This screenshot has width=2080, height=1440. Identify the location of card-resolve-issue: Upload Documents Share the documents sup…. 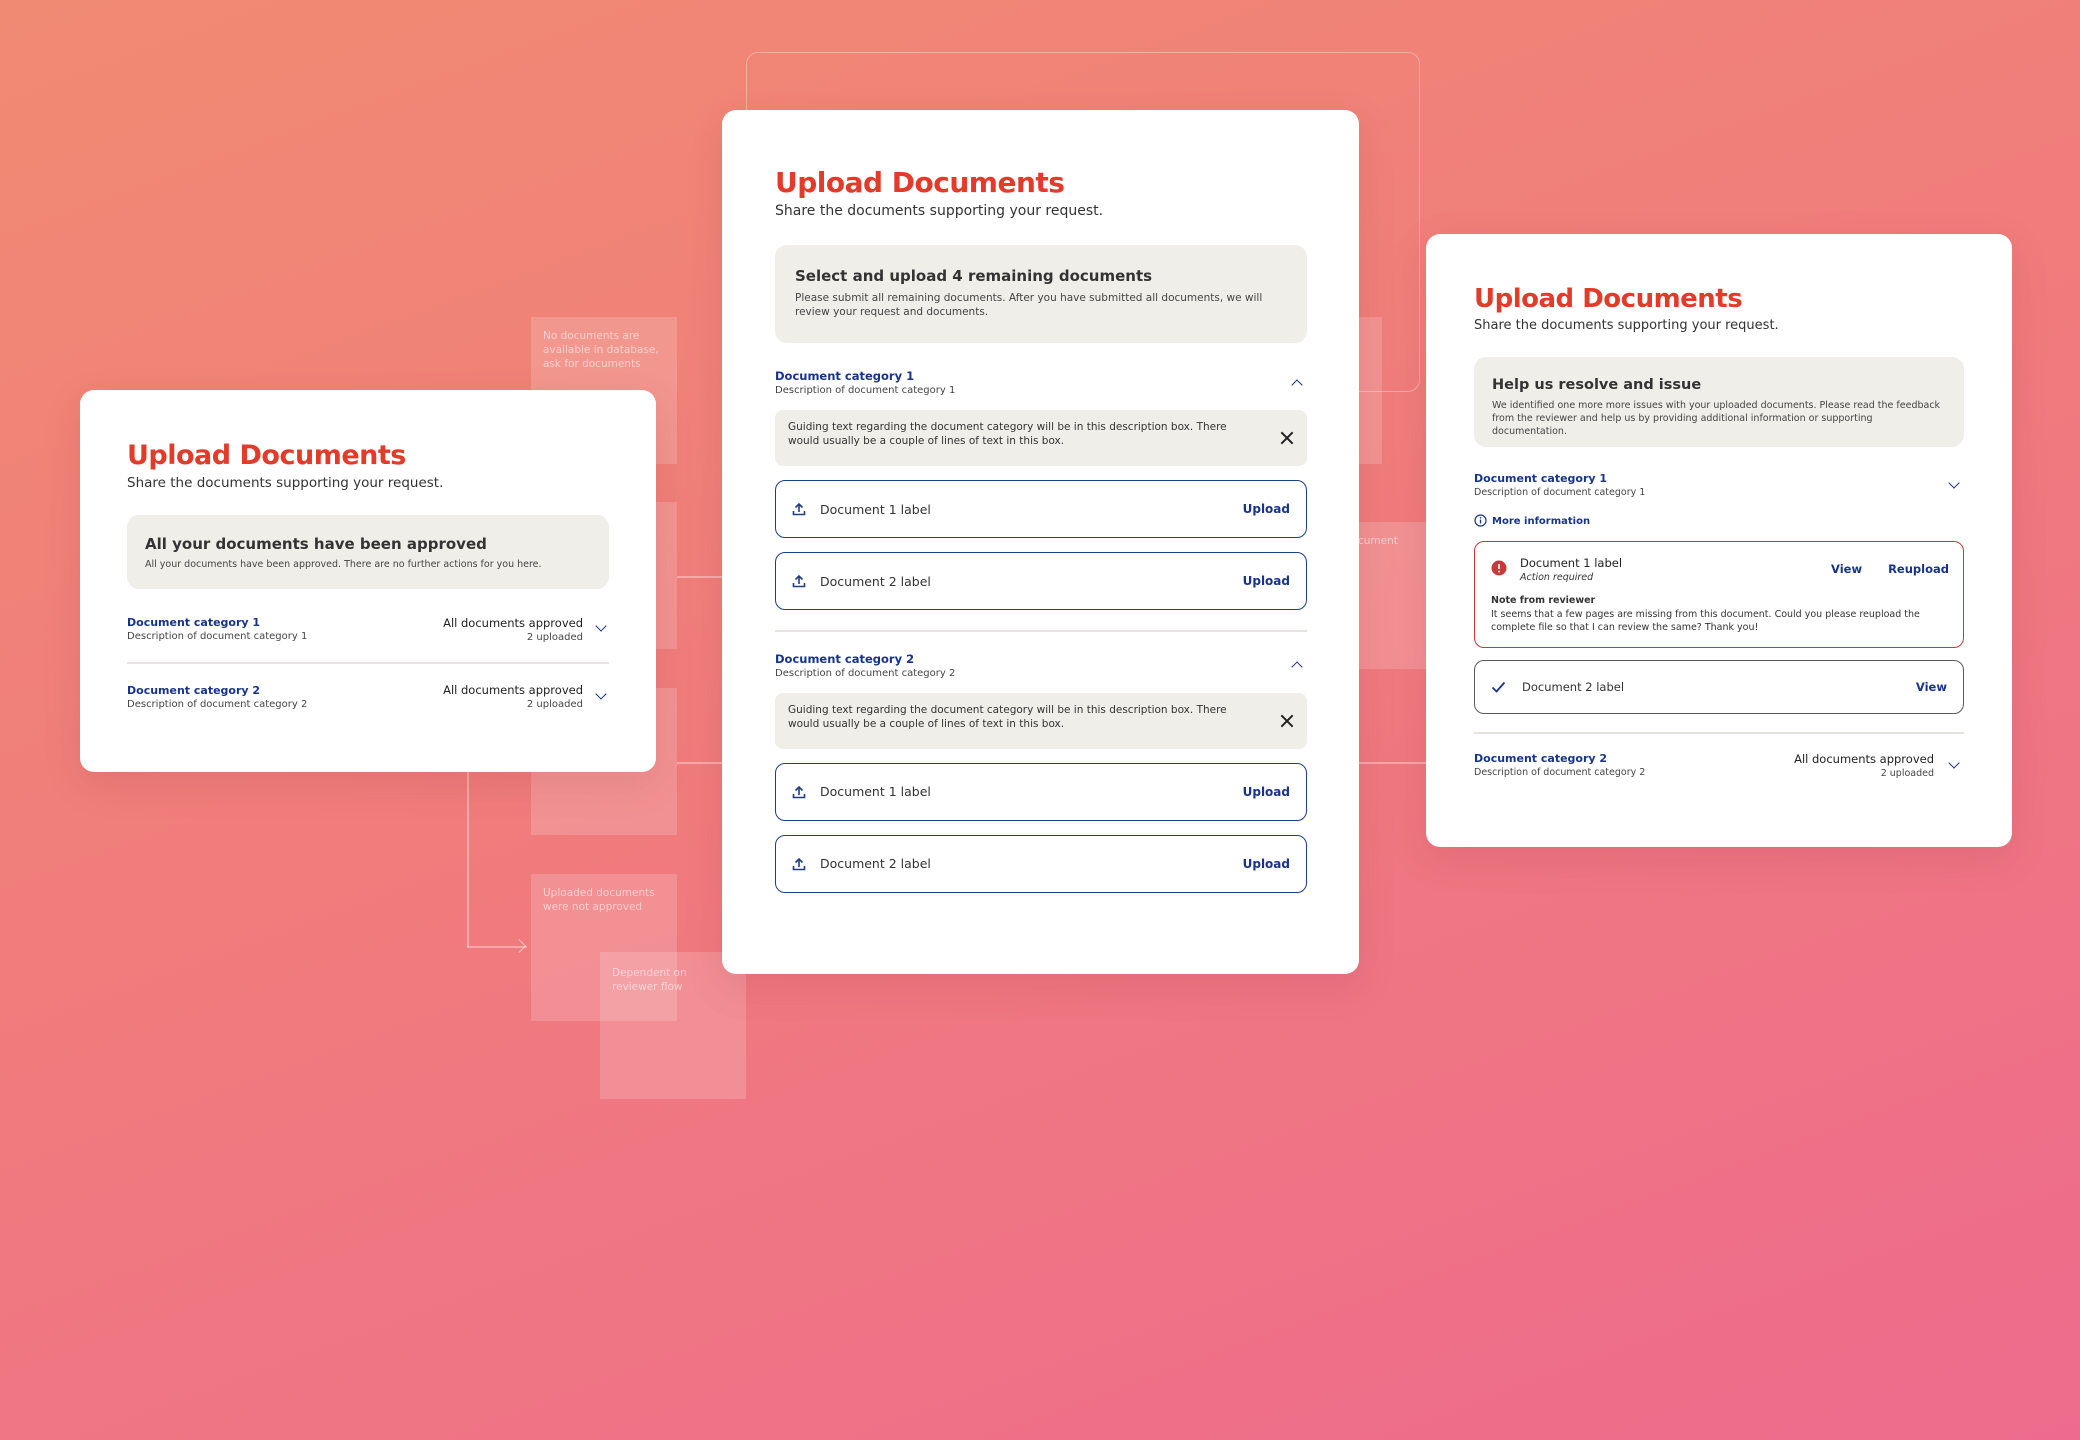
(1719, 540).